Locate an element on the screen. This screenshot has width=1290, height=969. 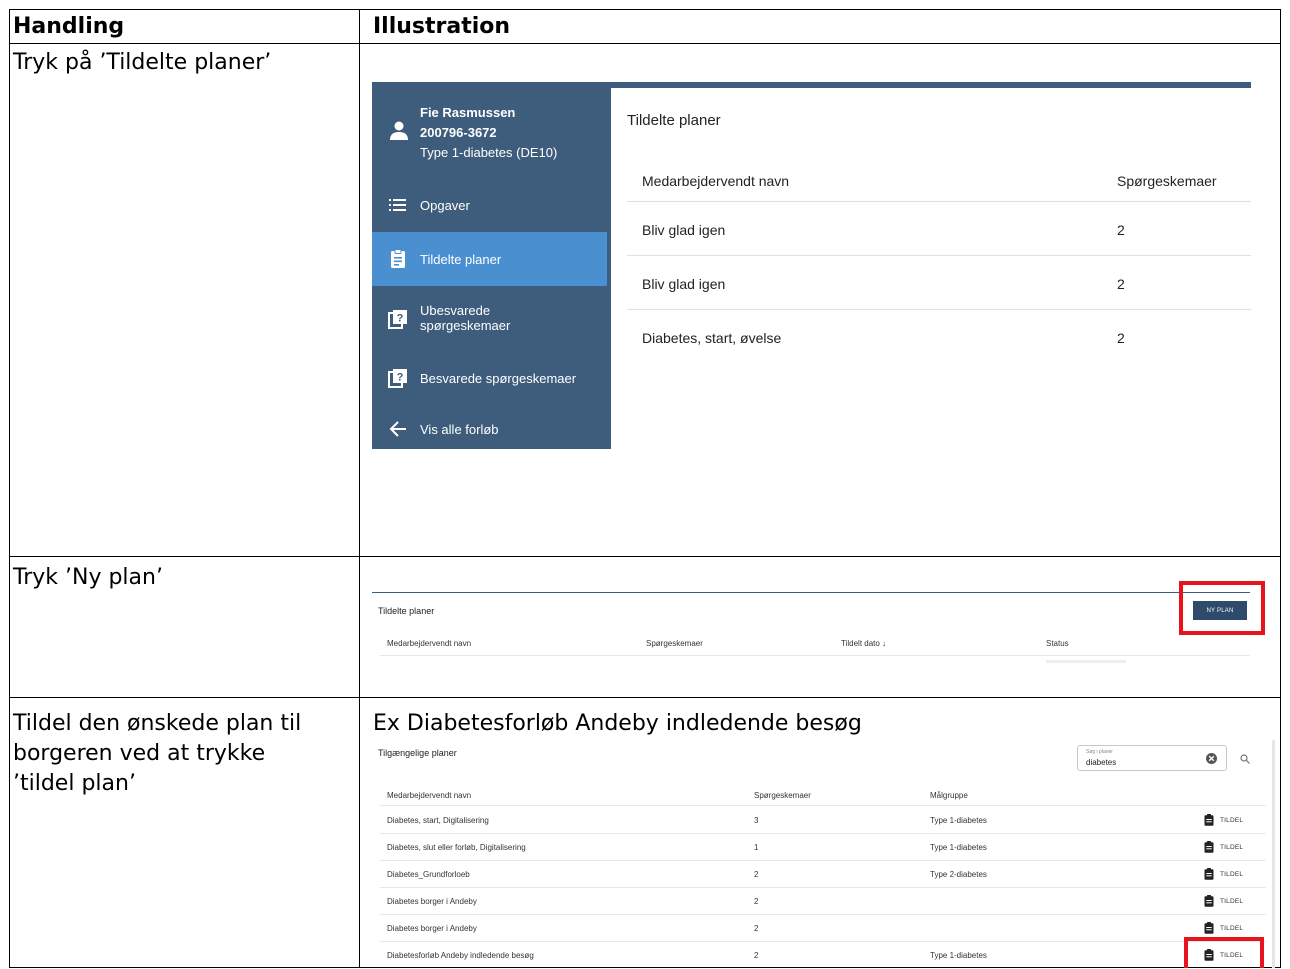
search-placeholder: Søg i planer is located at coordinates (1099, 752).